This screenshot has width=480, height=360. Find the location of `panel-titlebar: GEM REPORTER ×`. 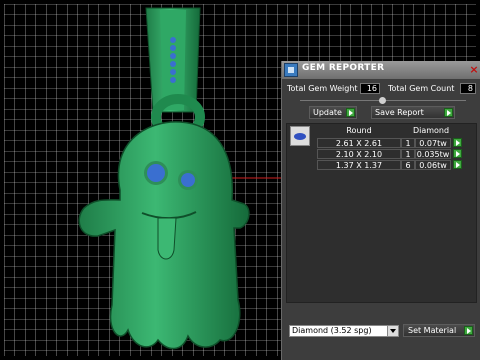

panel-titlebar: GEM REPORTER × is located at coordinates (381, 70).